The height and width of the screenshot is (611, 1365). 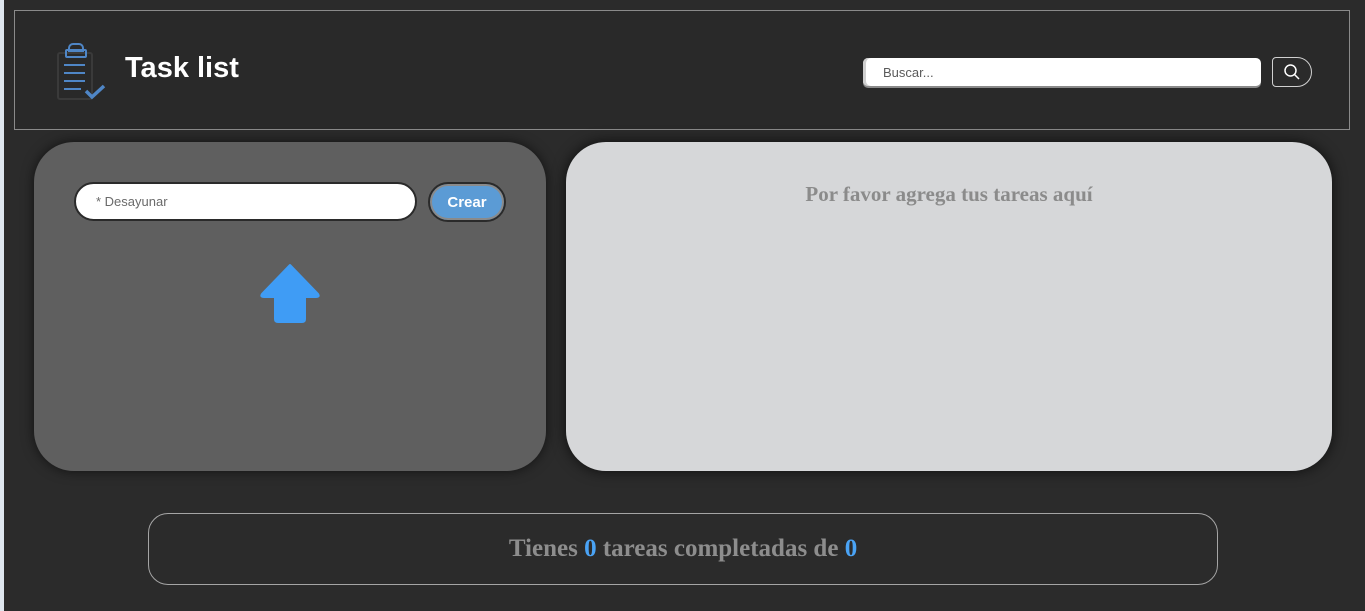 What do you see at coordinates (949, 194) in the screenshot?
I see `empty-task-message: Por favor agrega tus tareas aquí` at bounding box center [949, 194].